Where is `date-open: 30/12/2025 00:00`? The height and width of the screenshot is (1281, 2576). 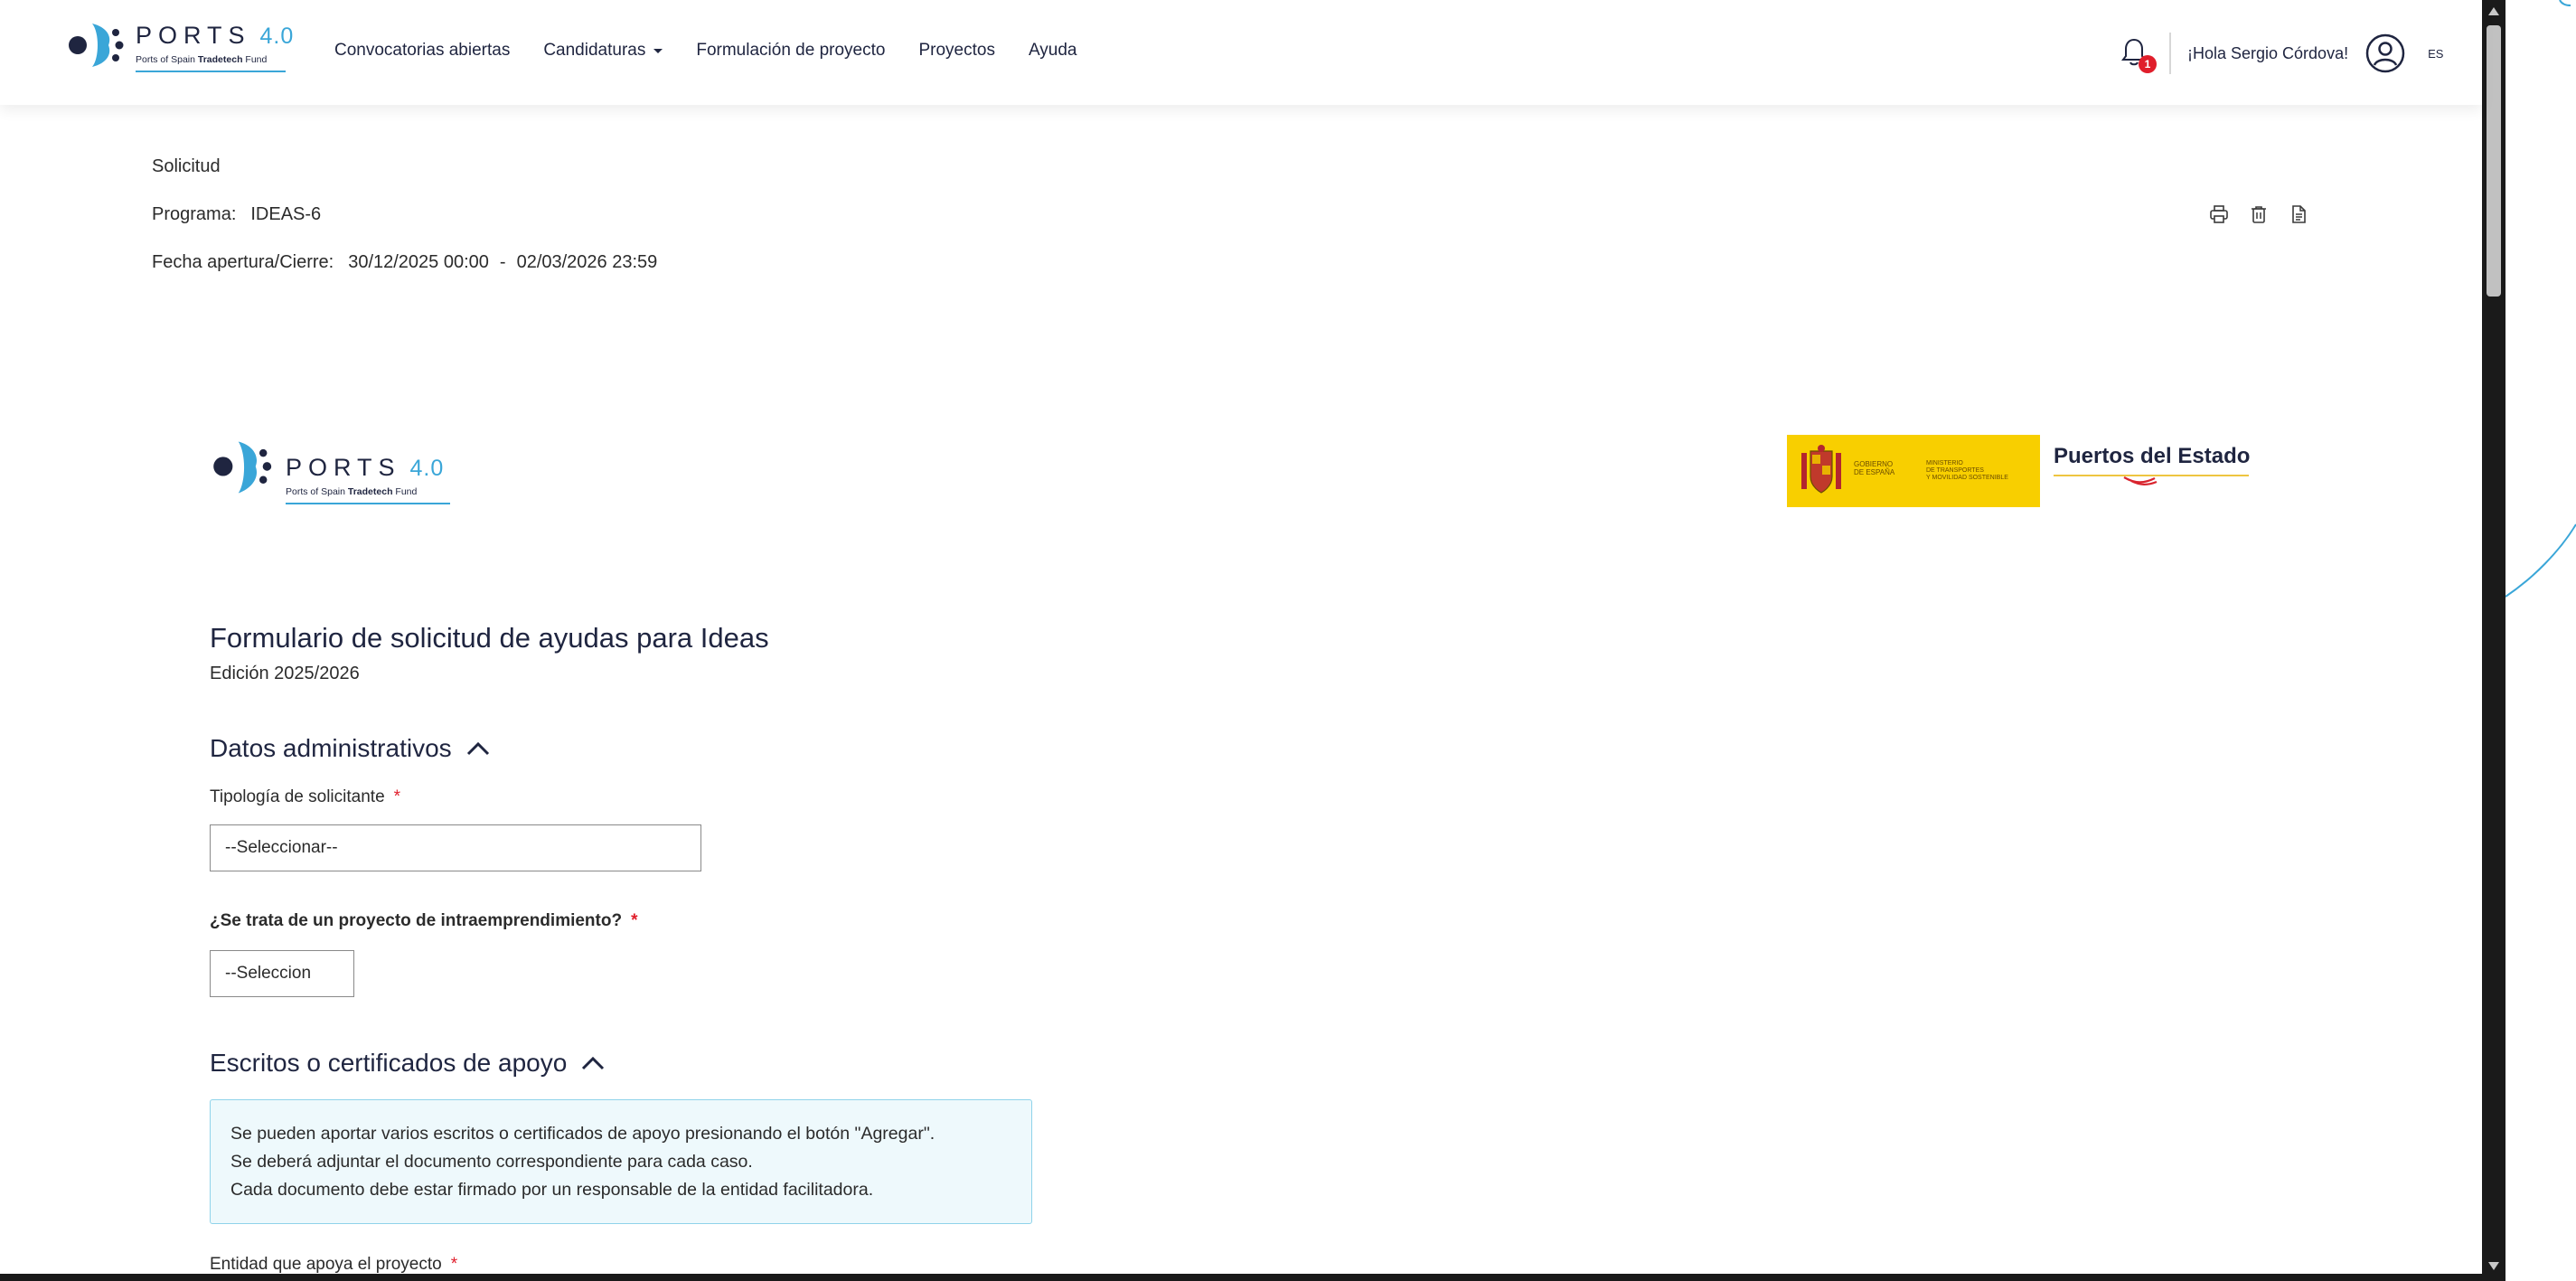
date-open: 30/12/2025 00:00 is located at coordinates (419, 262).